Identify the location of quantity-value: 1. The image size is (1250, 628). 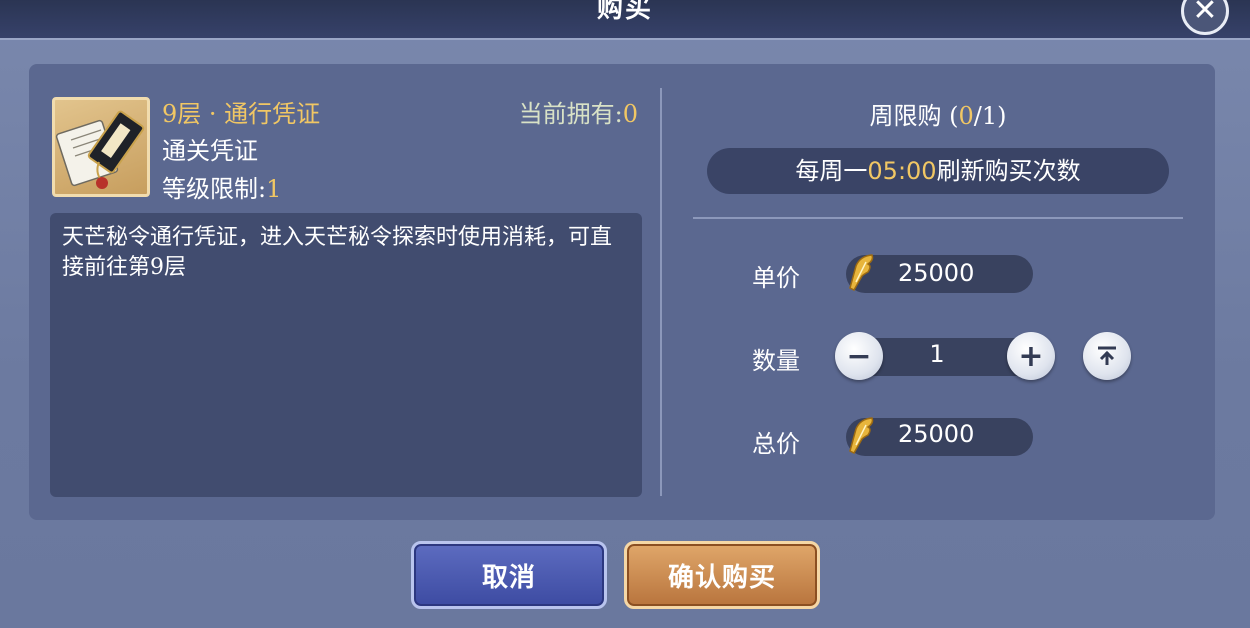
(937, 354).